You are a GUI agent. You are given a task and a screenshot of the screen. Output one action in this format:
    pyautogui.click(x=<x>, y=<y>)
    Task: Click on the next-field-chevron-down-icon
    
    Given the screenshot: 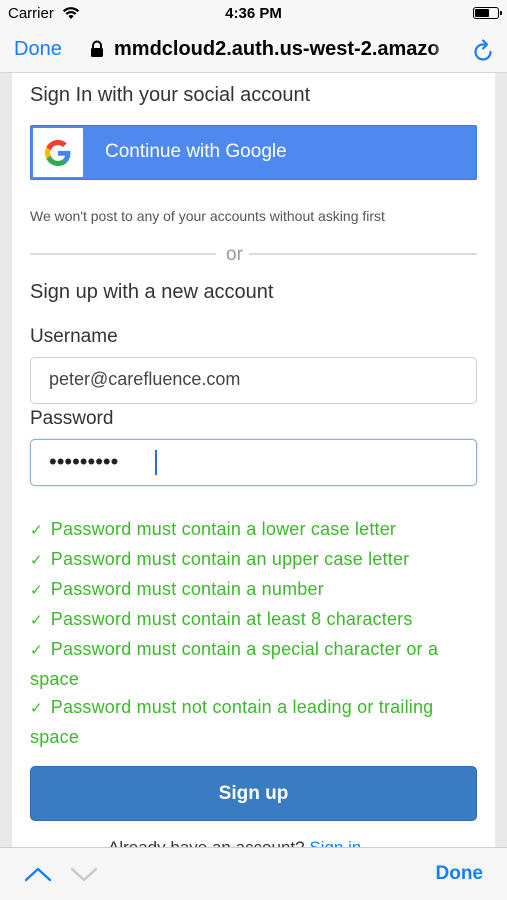 What is the action you would take?
    pyautogui.click(x=84, y=876)
    